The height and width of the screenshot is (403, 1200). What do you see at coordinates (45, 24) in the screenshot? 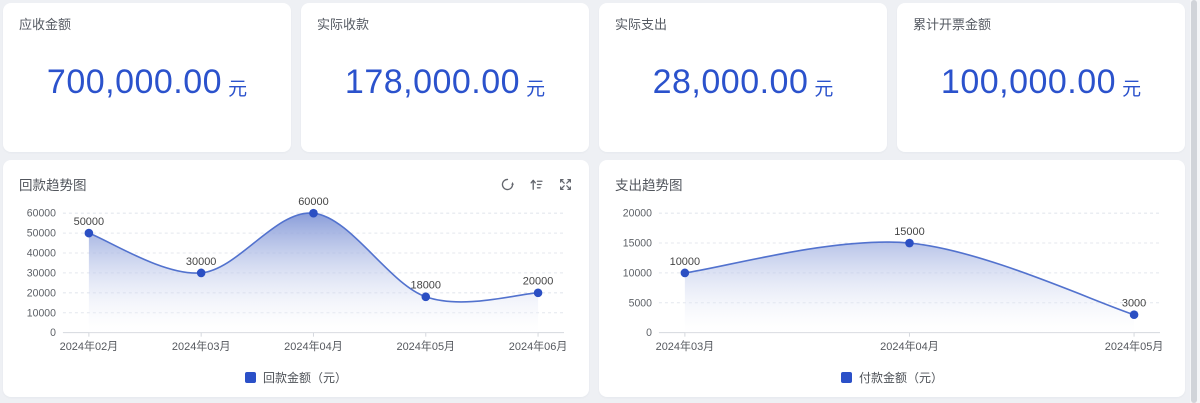
I see `stat-title: 应收金额` at bounding box center [45, 24].